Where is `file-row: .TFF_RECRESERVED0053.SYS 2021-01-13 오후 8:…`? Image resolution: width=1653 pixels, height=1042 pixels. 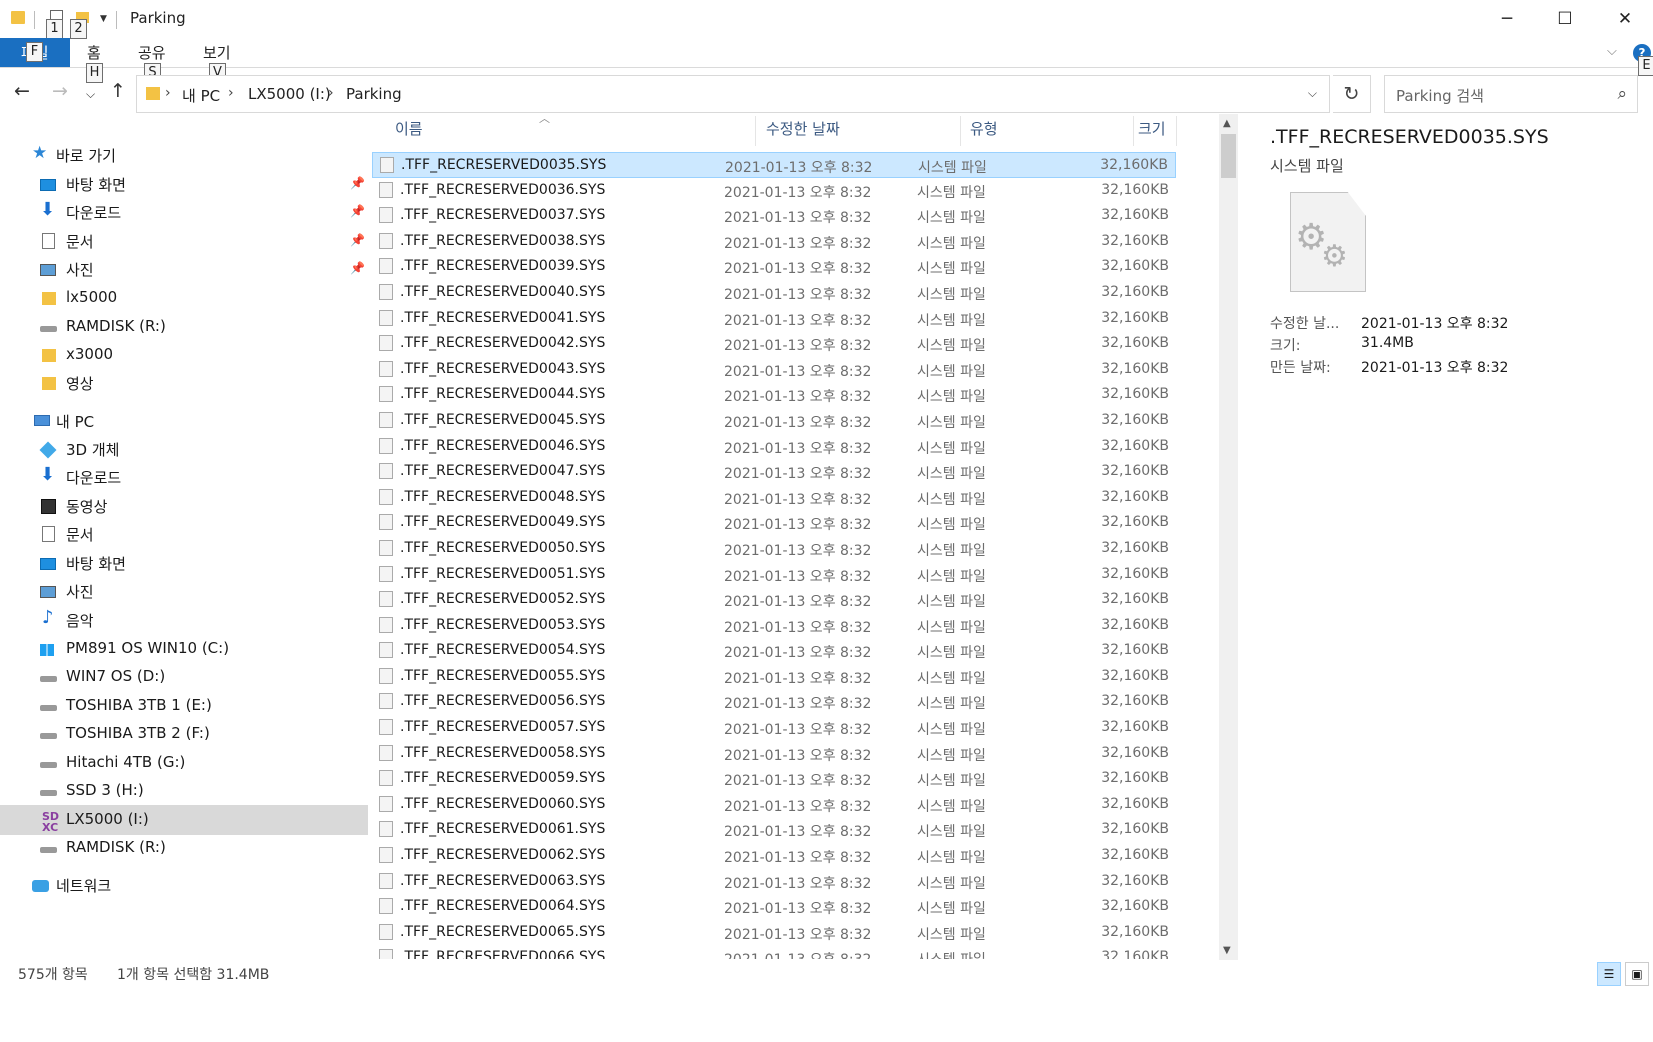
file-row: .TFF_RECRESERVED0053.SYS 2021-01-13 오후 8:… is located at coordinates (774, 626).